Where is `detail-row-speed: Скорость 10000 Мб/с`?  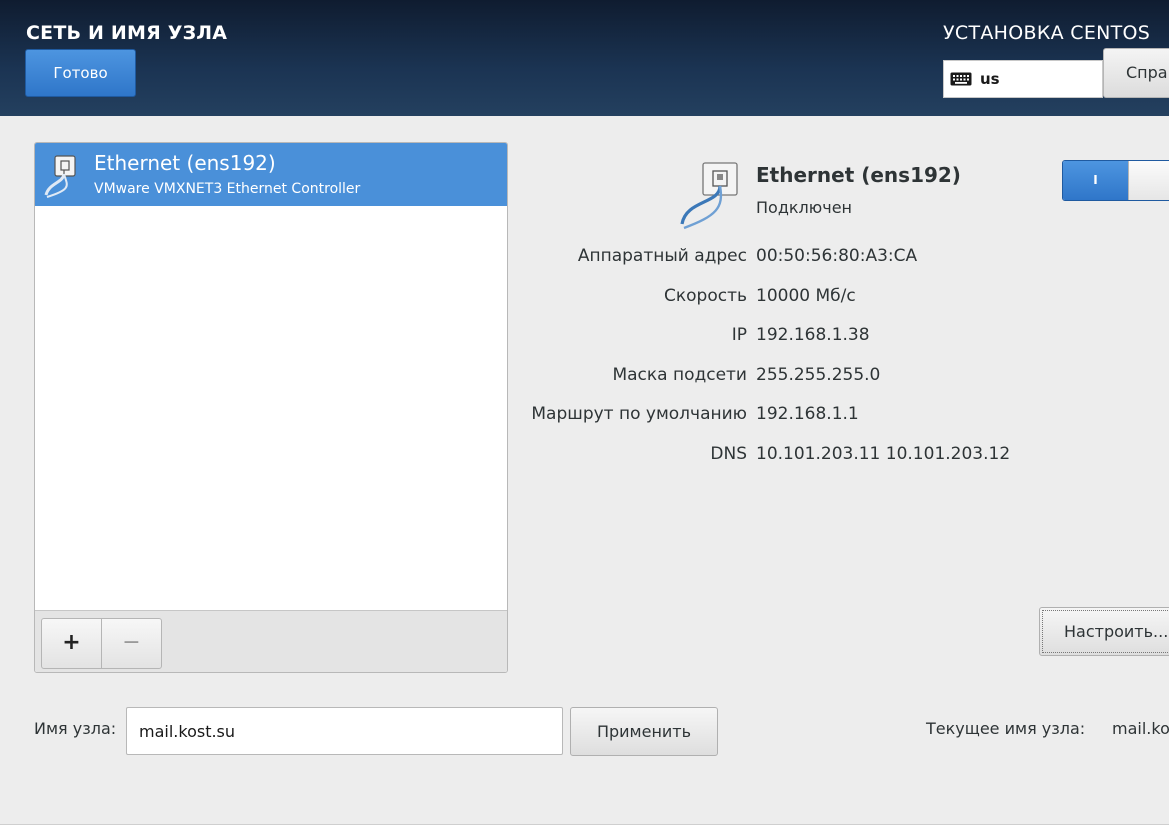
detail-row-speed: Скорость 10000 Мб/с is located at coordinates (830, 298).